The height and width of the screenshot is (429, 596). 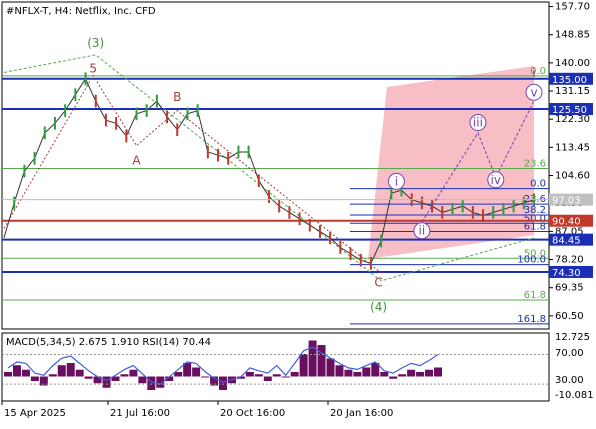 What do you see at coordinates (569, 316) in the screenshot?
I see `y-tick-label: 60.50` at bounding box center [569, 316].